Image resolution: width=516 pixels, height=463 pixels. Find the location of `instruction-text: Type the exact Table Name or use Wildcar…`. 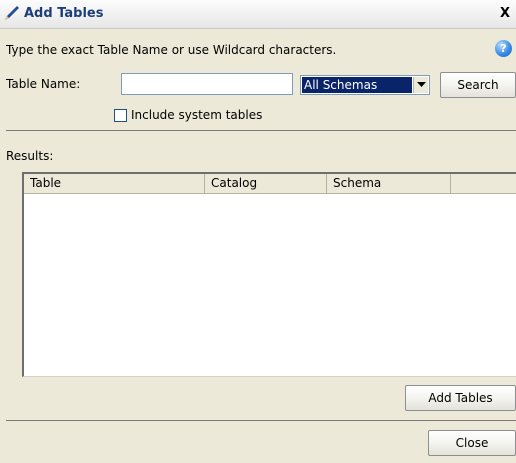

instruction-text: Type the exact Table Name or use Wildcar… is located at coordinates (171, 50).